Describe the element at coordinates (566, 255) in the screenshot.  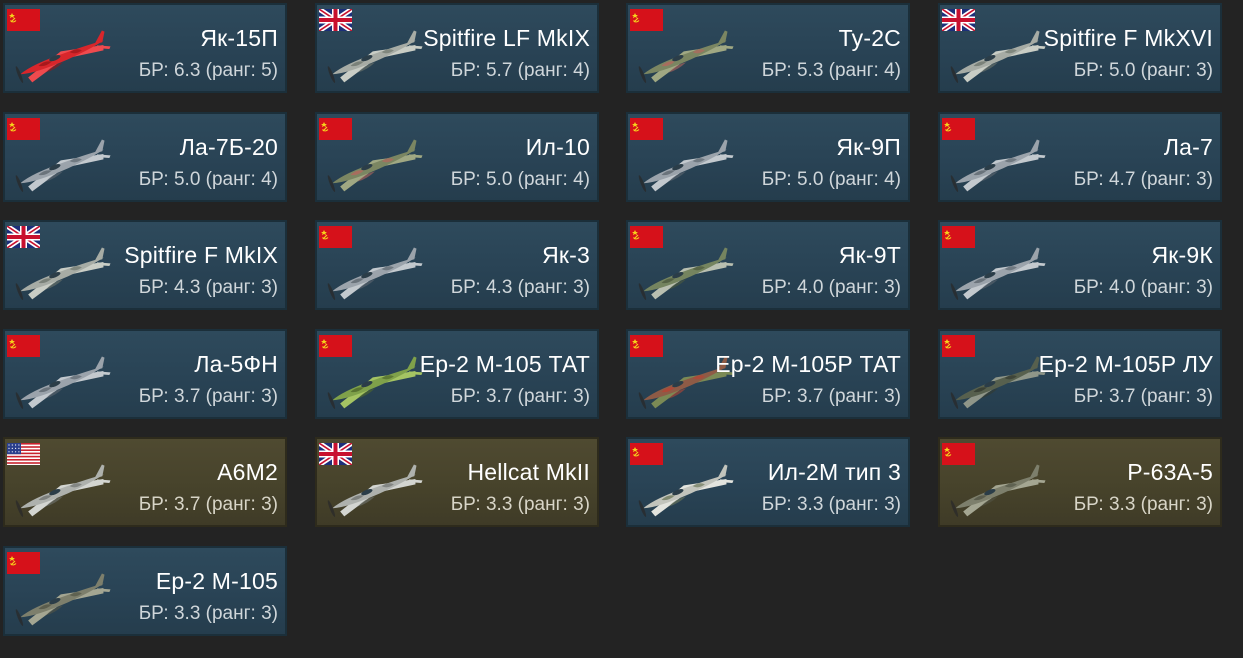
I see `vehicle-name: Як-3` at that location.